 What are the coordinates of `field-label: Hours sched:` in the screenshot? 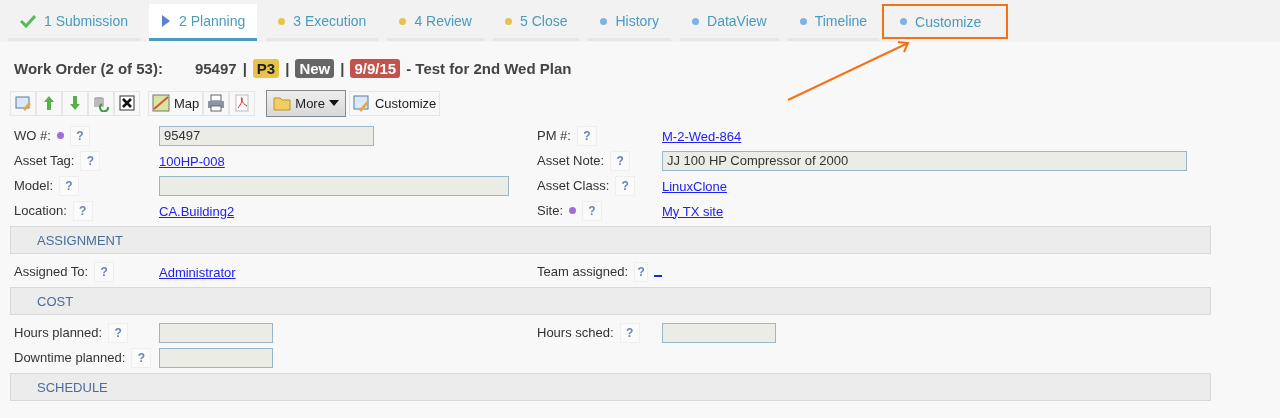 It's located at (575, 332).